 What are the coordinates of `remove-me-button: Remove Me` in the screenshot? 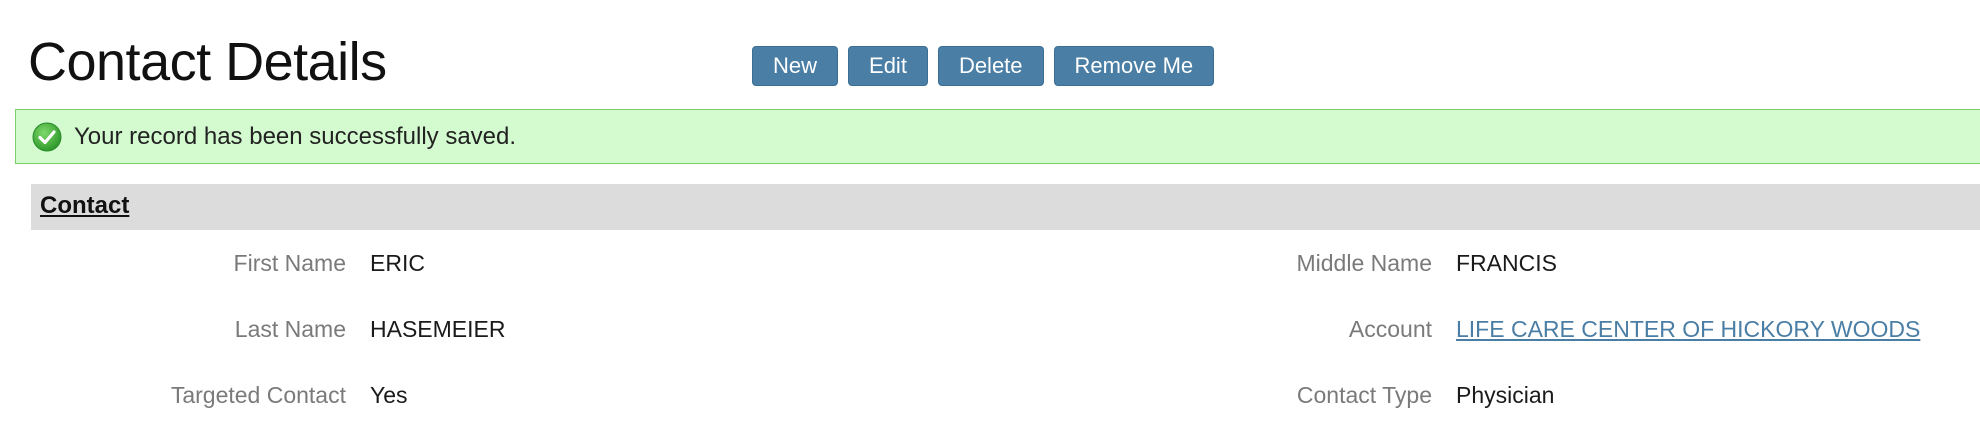 It's located at (1134, 66).